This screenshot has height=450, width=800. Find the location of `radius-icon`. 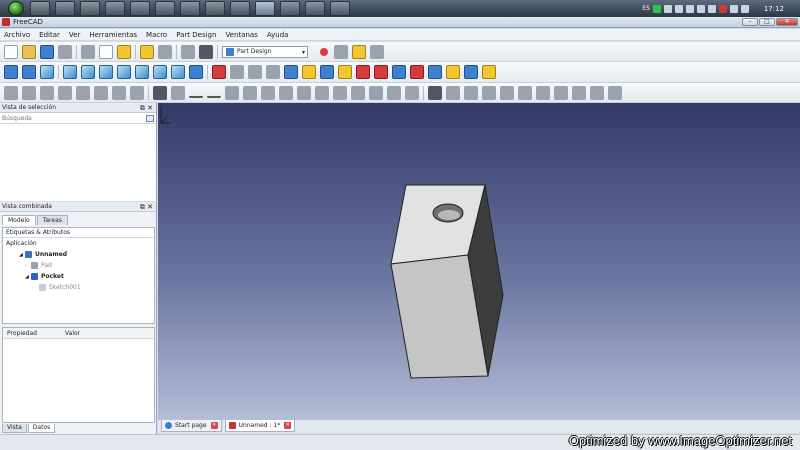

radius-icon is located at coordinates (394, 92).